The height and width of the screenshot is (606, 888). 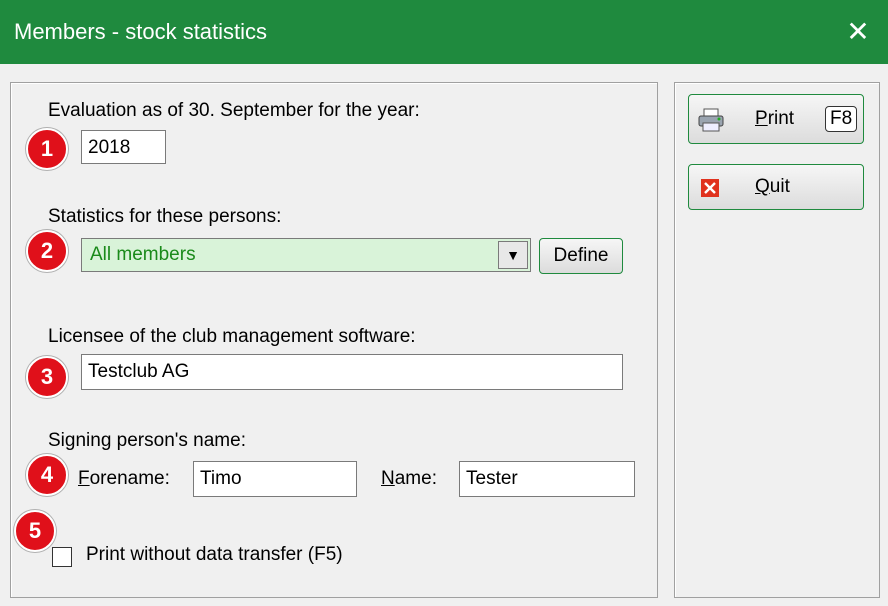 I want to click on quit-button: Quit, so click(x=776, y=187).